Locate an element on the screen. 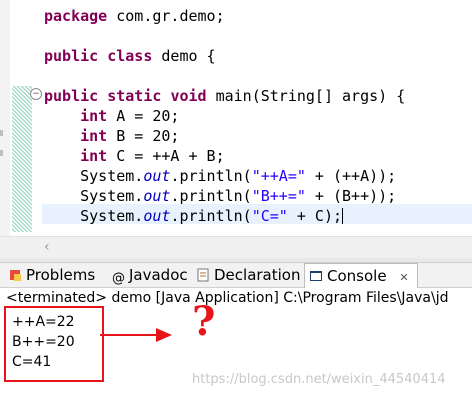  view-tab-bar: Problems @ Javadoc Declaration Console ✕ is located at coordinates (236, 275).